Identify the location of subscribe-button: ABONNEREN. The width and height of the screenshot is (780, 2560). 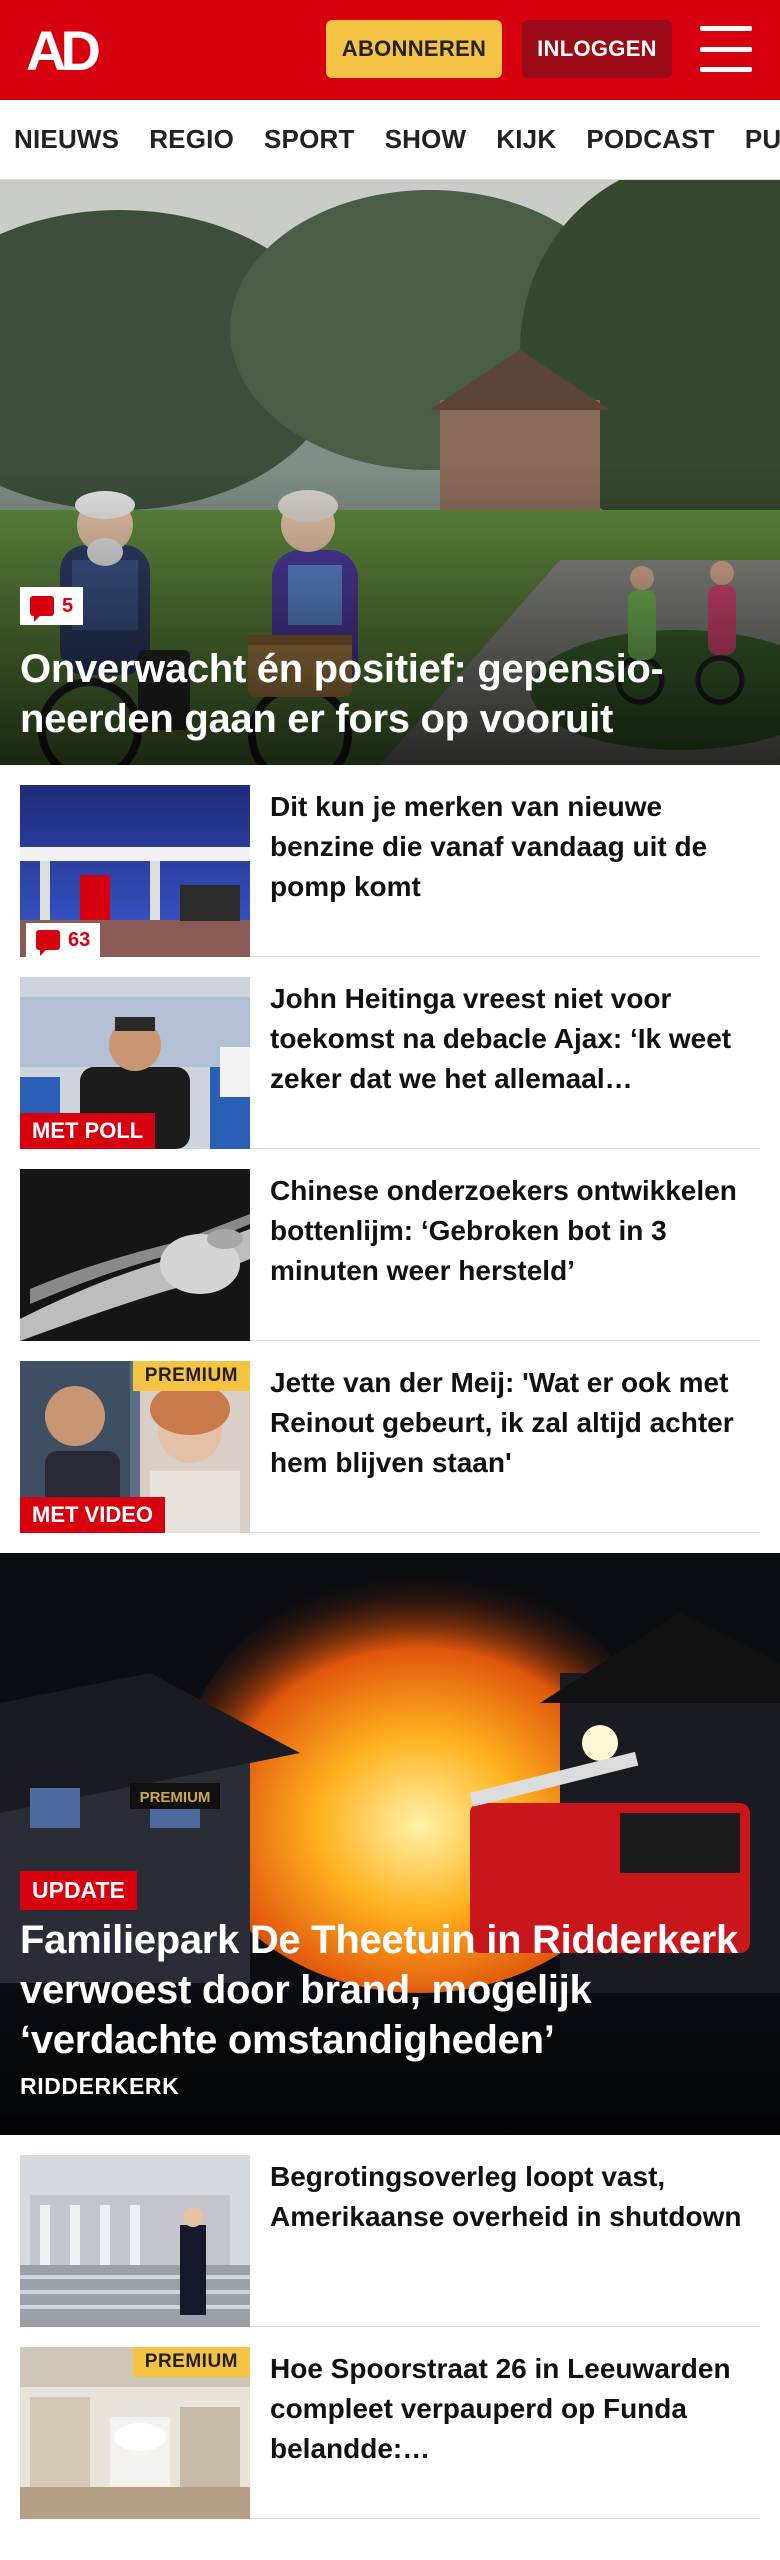
(414, 49).